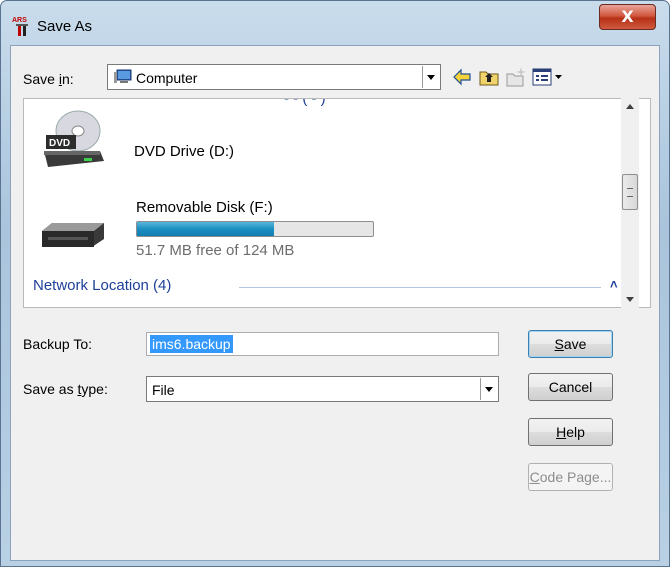  Describe the element at coordinates (570, 344) in the screenshot. I see `save-button: Save` at that location.